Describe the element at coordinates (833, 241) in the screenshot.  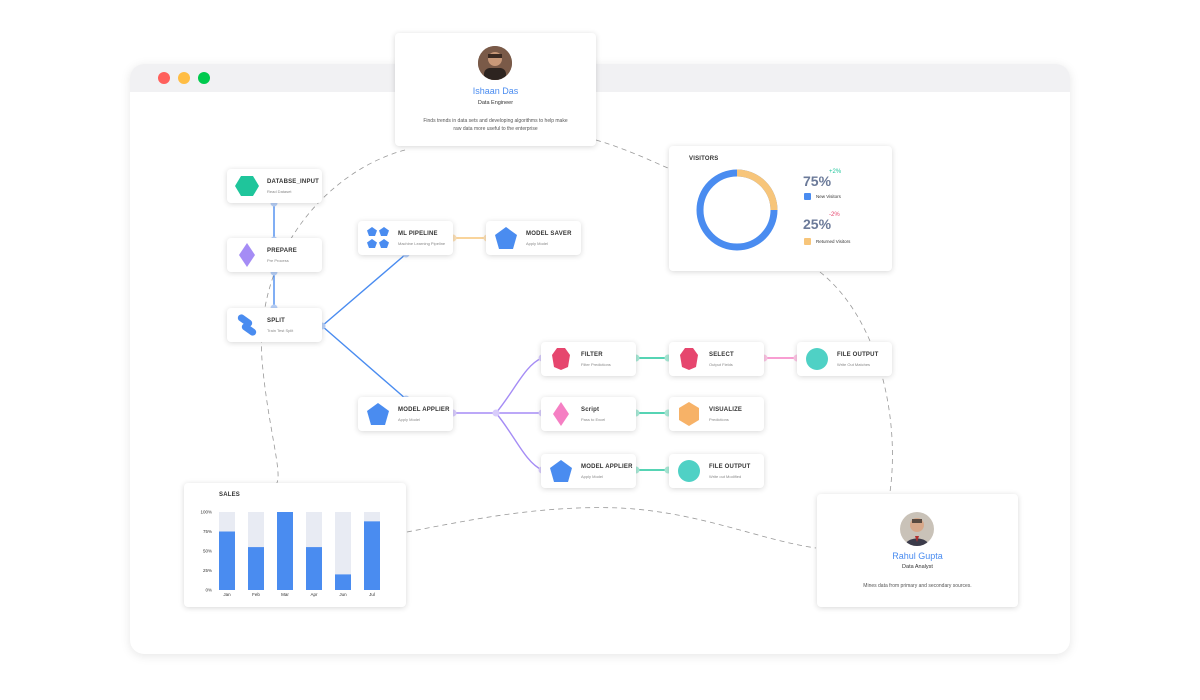
I see `returned-visitors-label: Returned Visitors` at that location.